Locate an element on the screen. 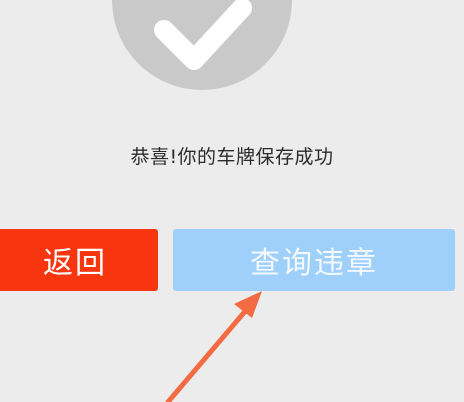  checkmark-icon is located at coordinates (203, 35).